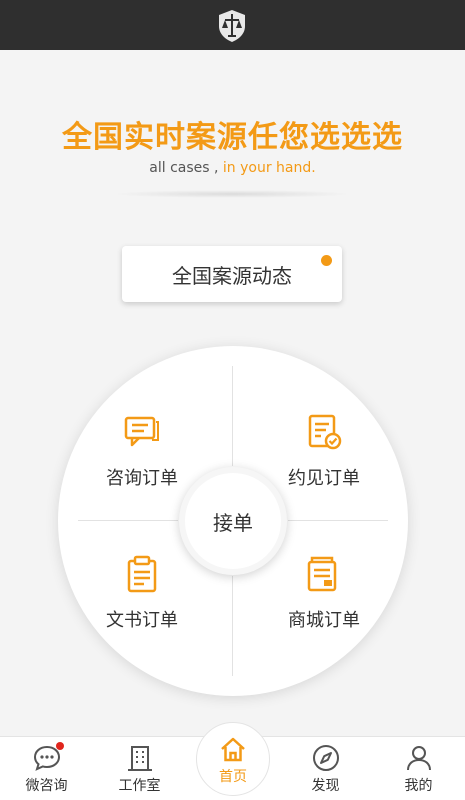 The width and height of the screenshot is (465, 800). Describe the element at coordinates (232, 416) in the screenshot. I see `wheel-divider-top` at that location.